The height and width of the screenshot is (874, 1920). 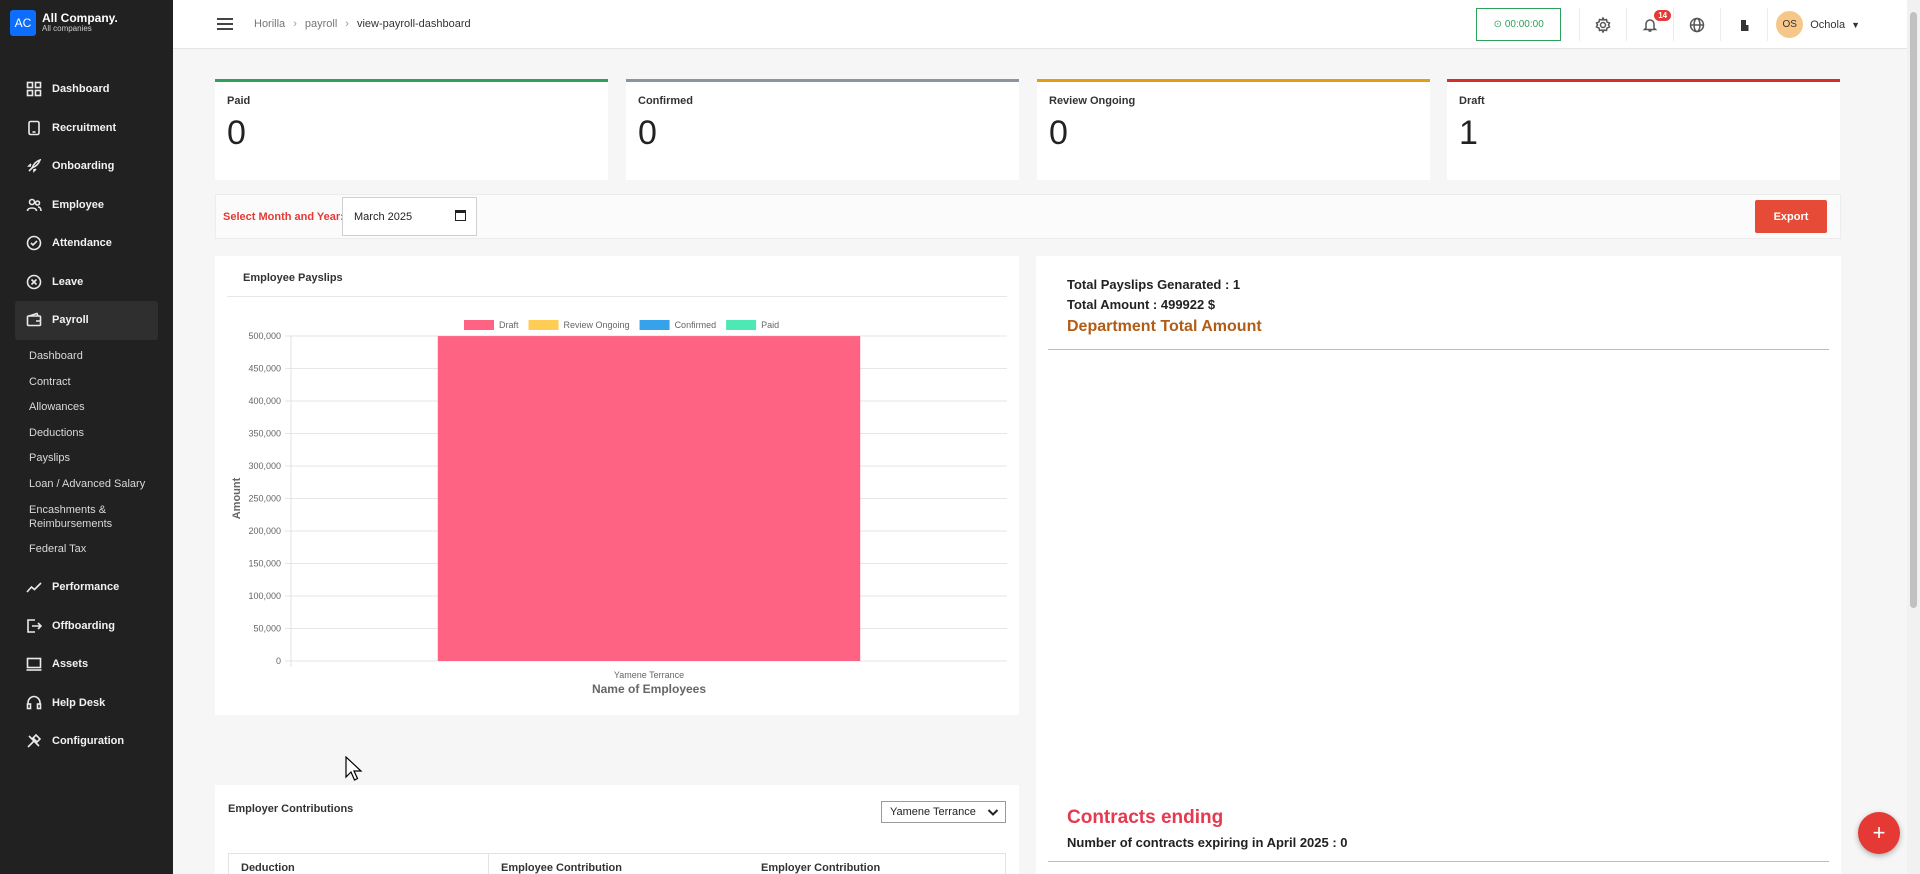 I want to click on legend-label: Review Ongoing, so click(x=597, y=325).